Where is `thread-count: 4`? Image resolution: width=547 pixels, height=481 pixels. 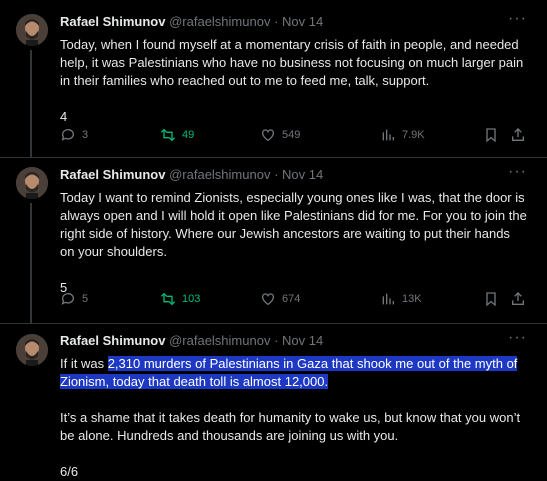 thread-count: 4 is located at coordinates (64, 116).